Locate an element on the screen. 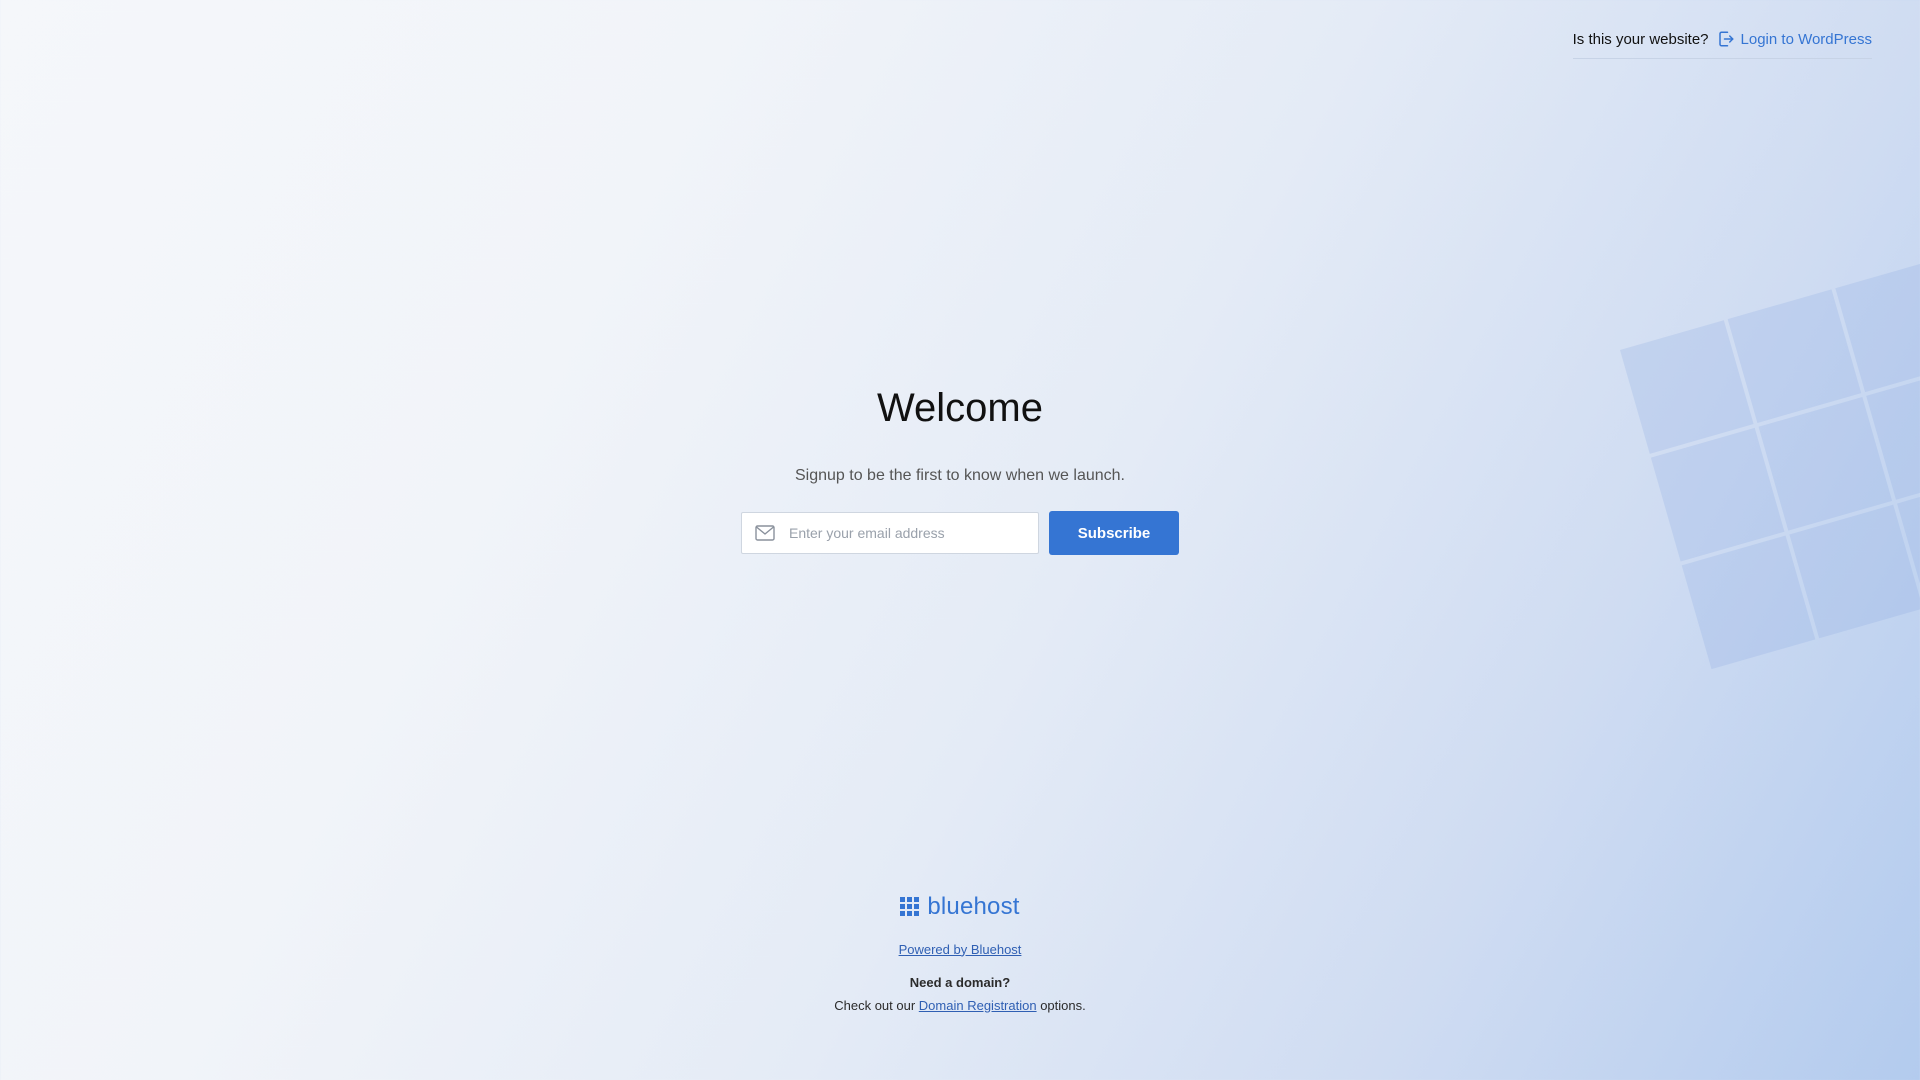  need-domain-text: Need a domain? is located at coordinates (960, 982).